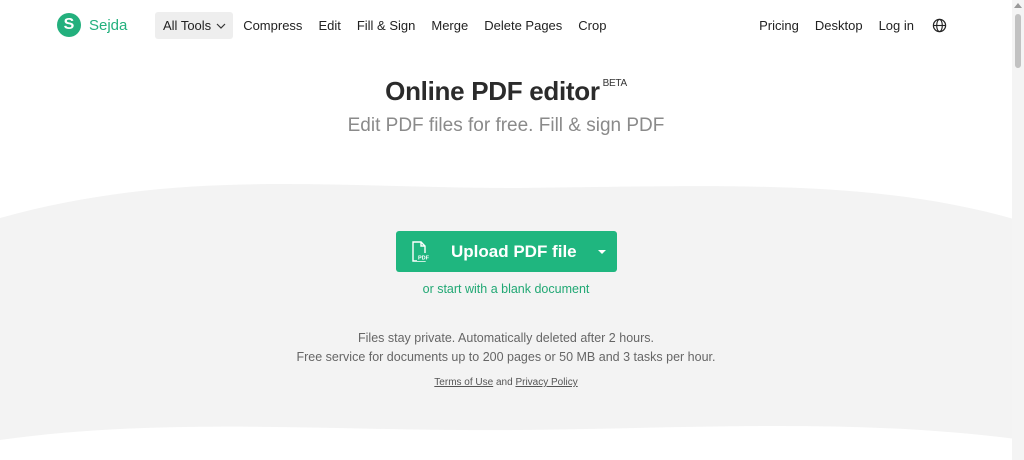 The image size is (1024, 460). I want to click on terms-of-use-link: Terms of Use, so click(463, 382).